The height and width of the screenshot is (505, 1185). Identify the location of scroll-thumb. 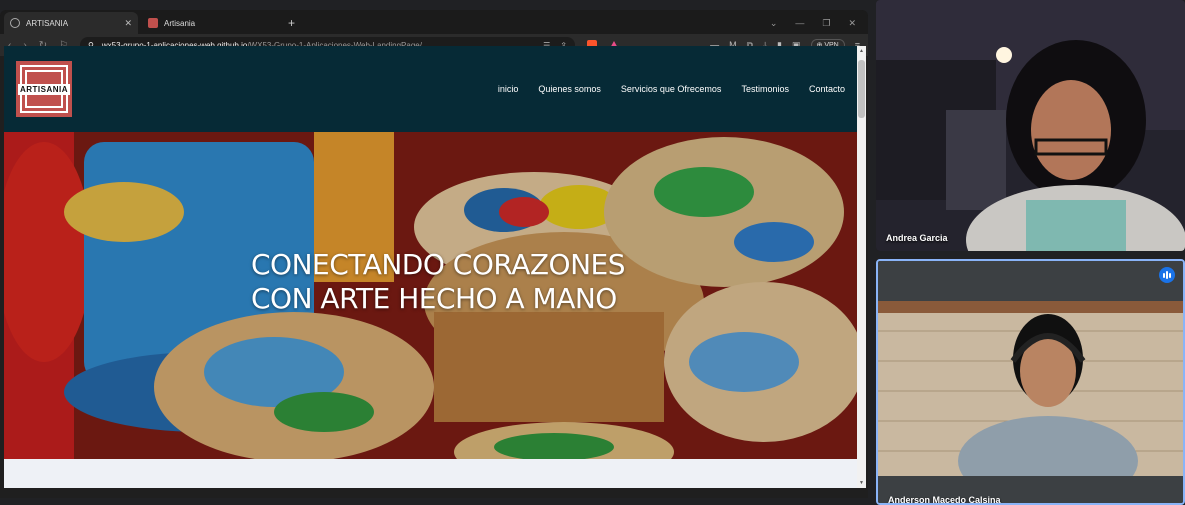
(861, 89).